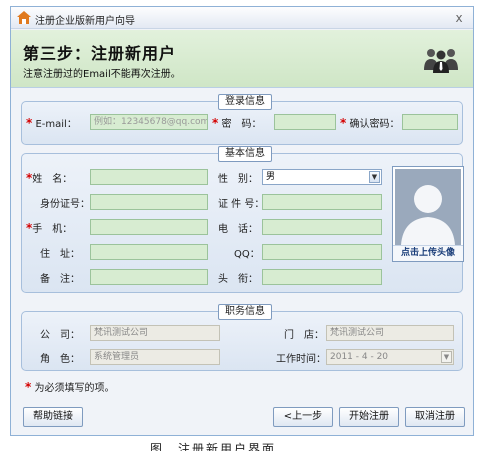 Image resolution: width=484 pixels, height=451 pixels. I want to click on id-number-label: 身份证号：, so click(65, 204).